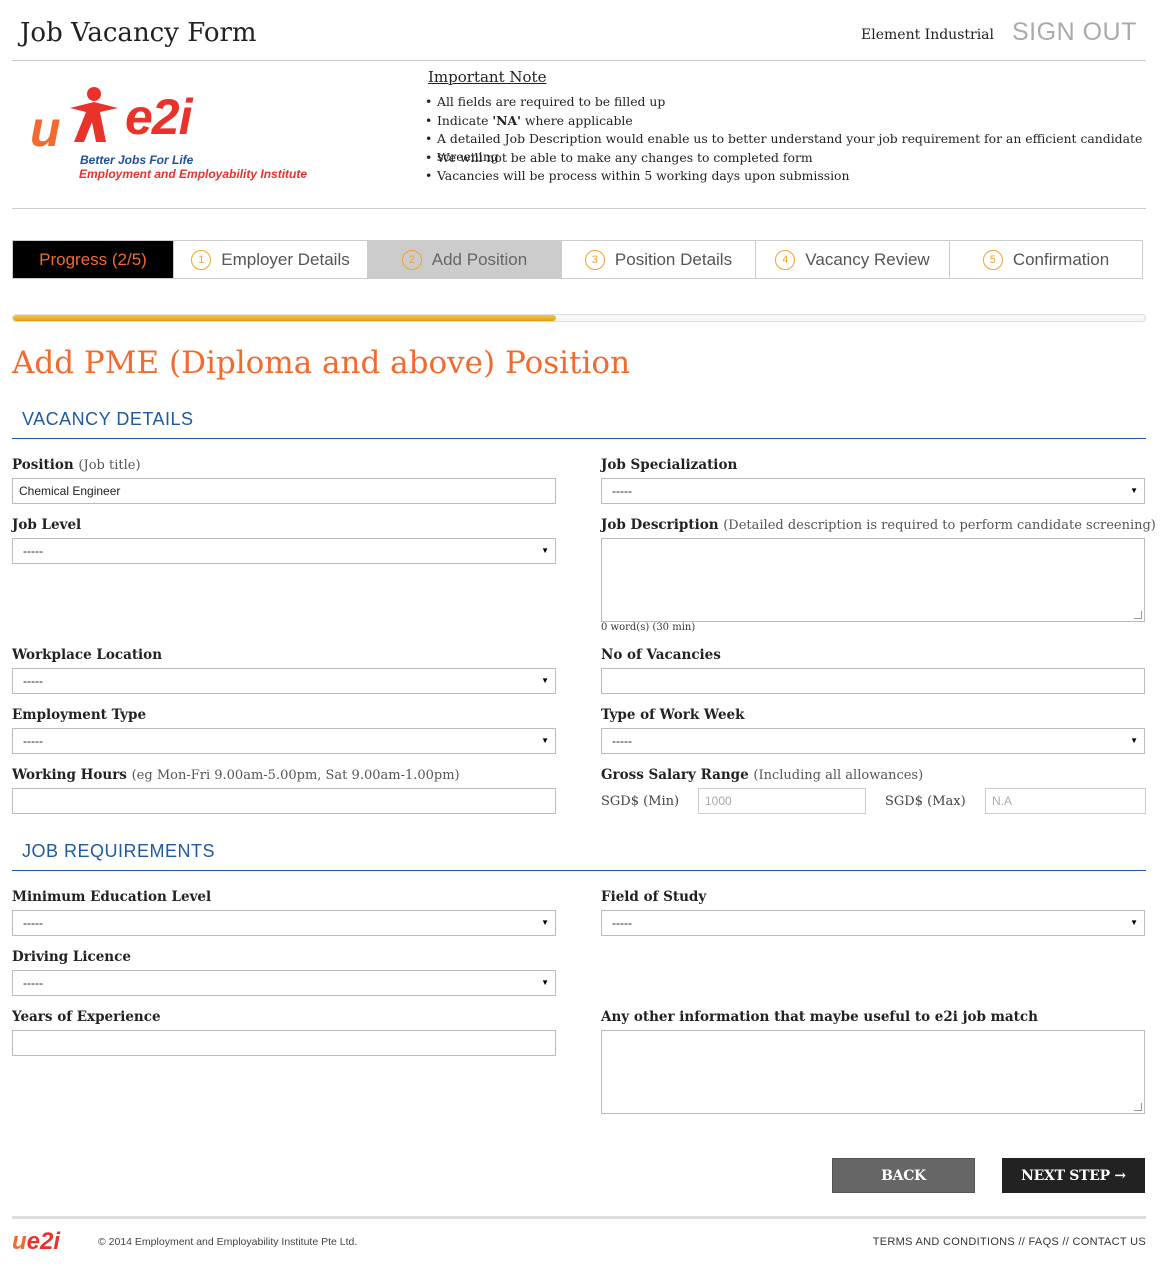 The height and width of the screenshot is (1282, 1160). What do you see at coordinates (1065, 801) in the screenshot?
I see `salary-max-input: N.A` at bounding box center [1065, 801].